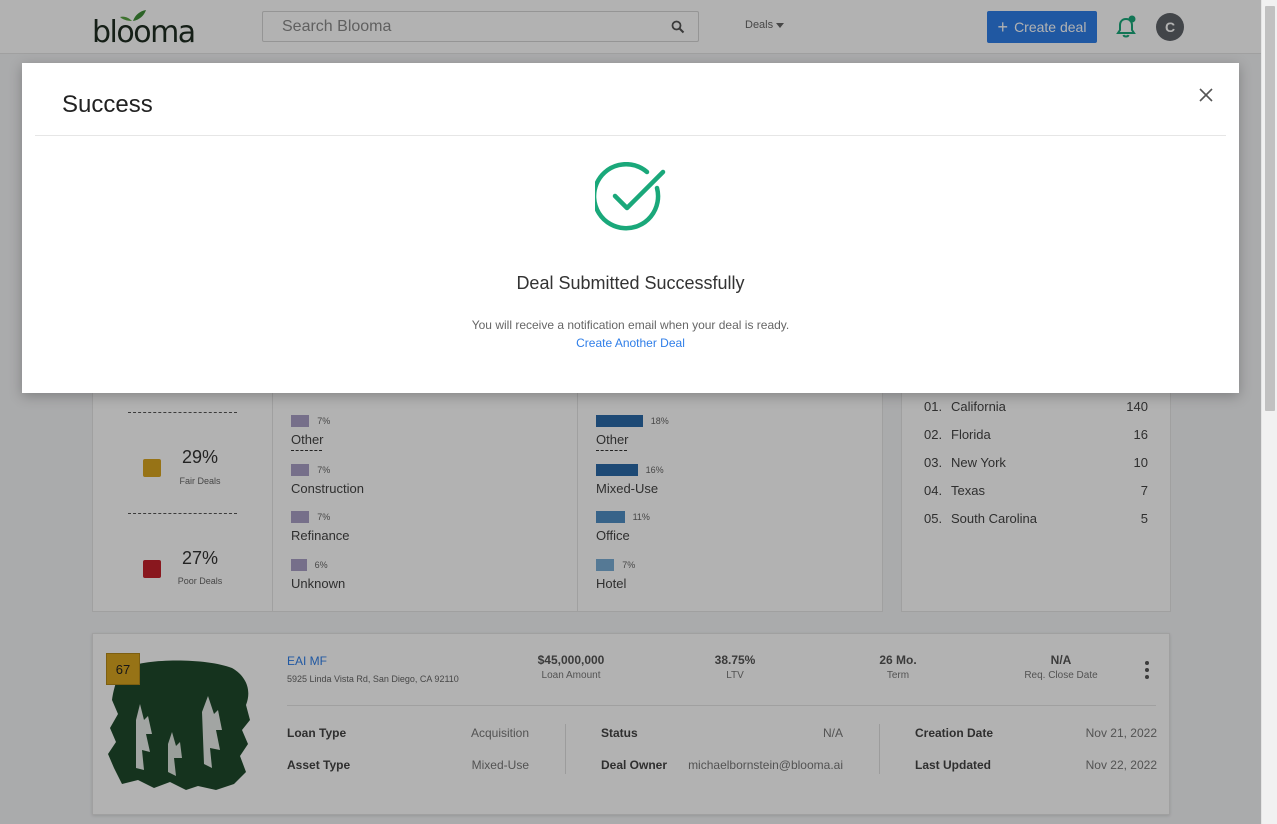 Image resolution: width=1277 pixels, height=824 pixels. Describe the element at coordinates (107, 104) in the screenshot. I see `modal-title: Success` at that location.